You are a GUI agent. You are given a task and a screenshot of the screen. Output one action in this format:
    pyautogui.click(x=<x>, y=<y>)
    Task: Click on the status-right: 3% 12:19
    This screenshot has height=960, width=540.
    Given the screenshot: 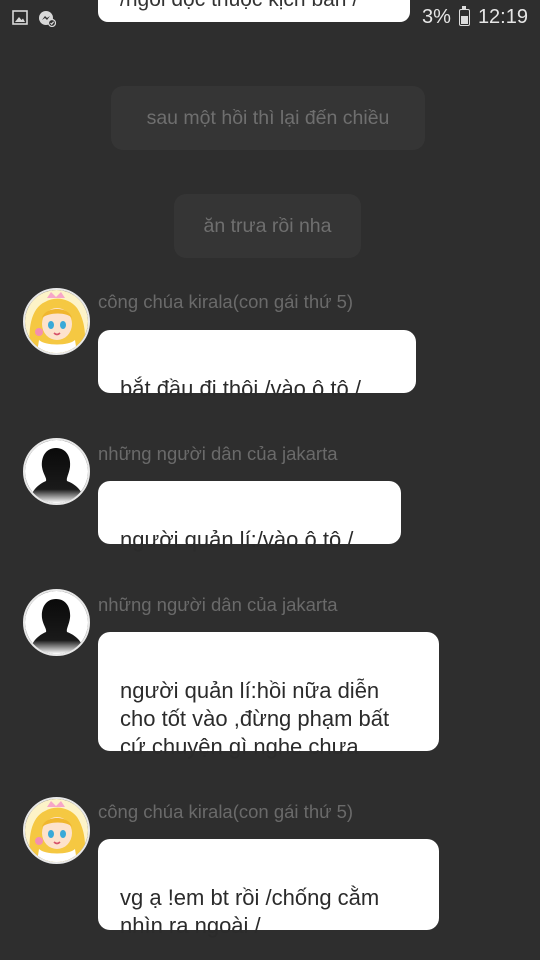 What is the action you would take?
    pyautogui.click(x=475, y=17)
    